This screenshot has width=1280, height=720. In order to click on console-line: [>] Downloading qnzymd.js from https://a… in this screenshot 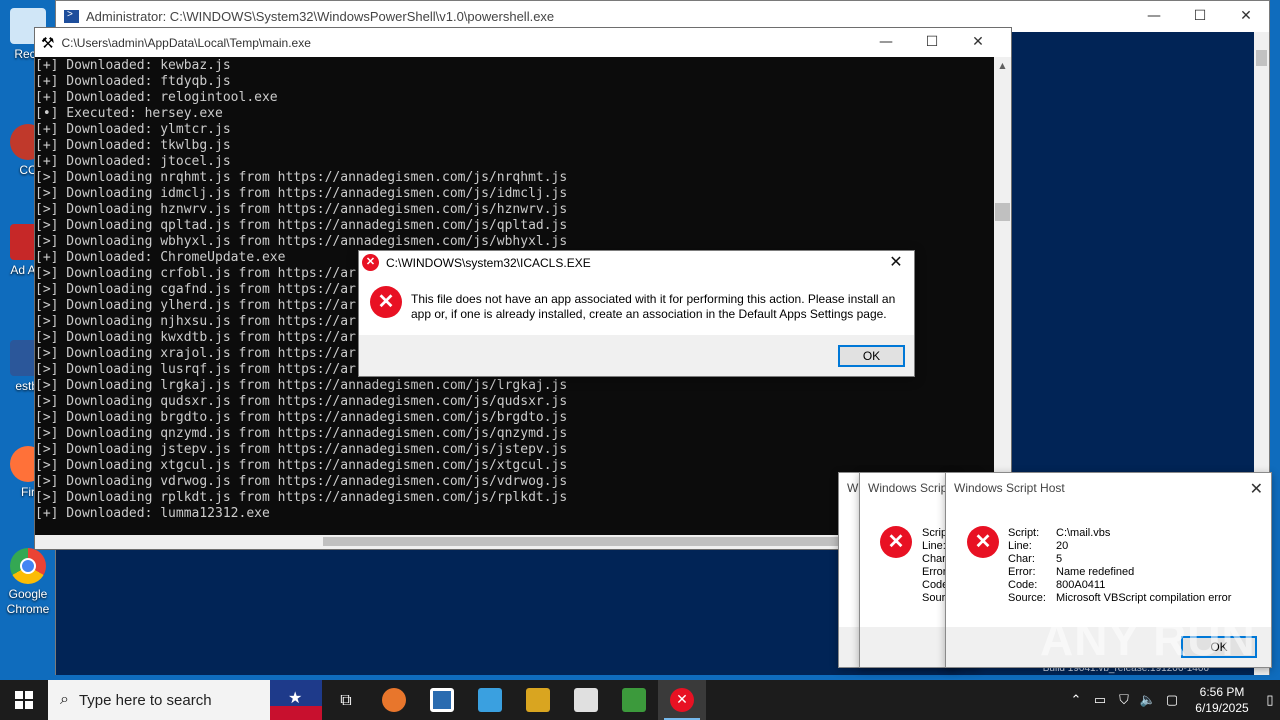, I will do `click(301, 433)`.